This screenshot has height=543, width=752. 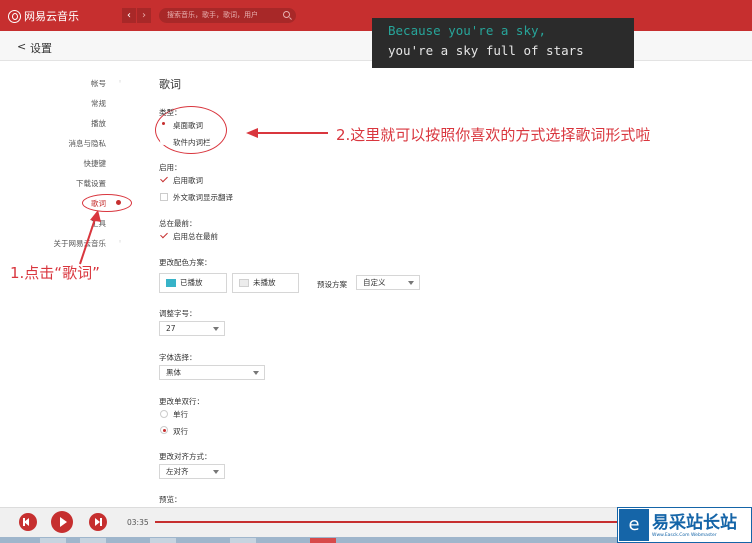 I want to click on chevron-left-icon: ‹, so click(x=129, y=15).